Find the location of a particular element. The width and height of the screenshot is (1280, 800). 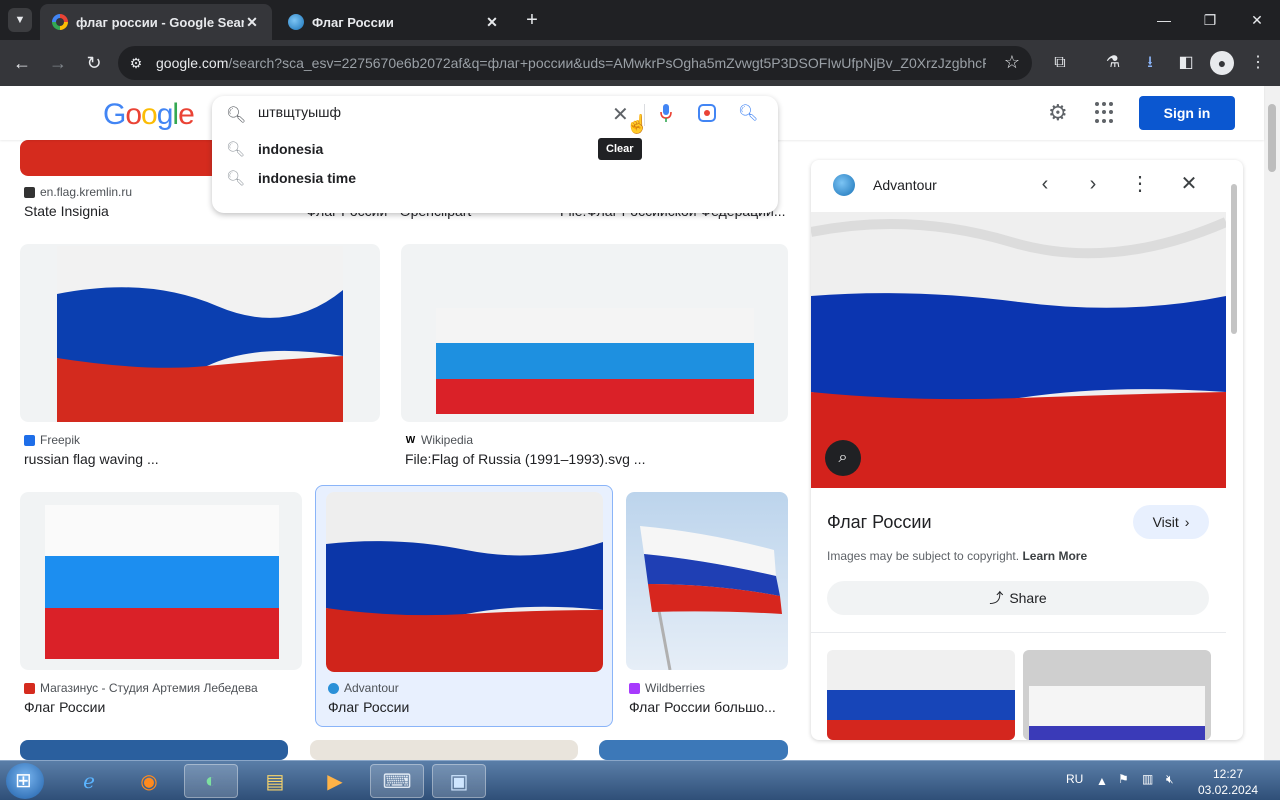

extensions-icon: ⧉ is located at coordinates (1060, 63).